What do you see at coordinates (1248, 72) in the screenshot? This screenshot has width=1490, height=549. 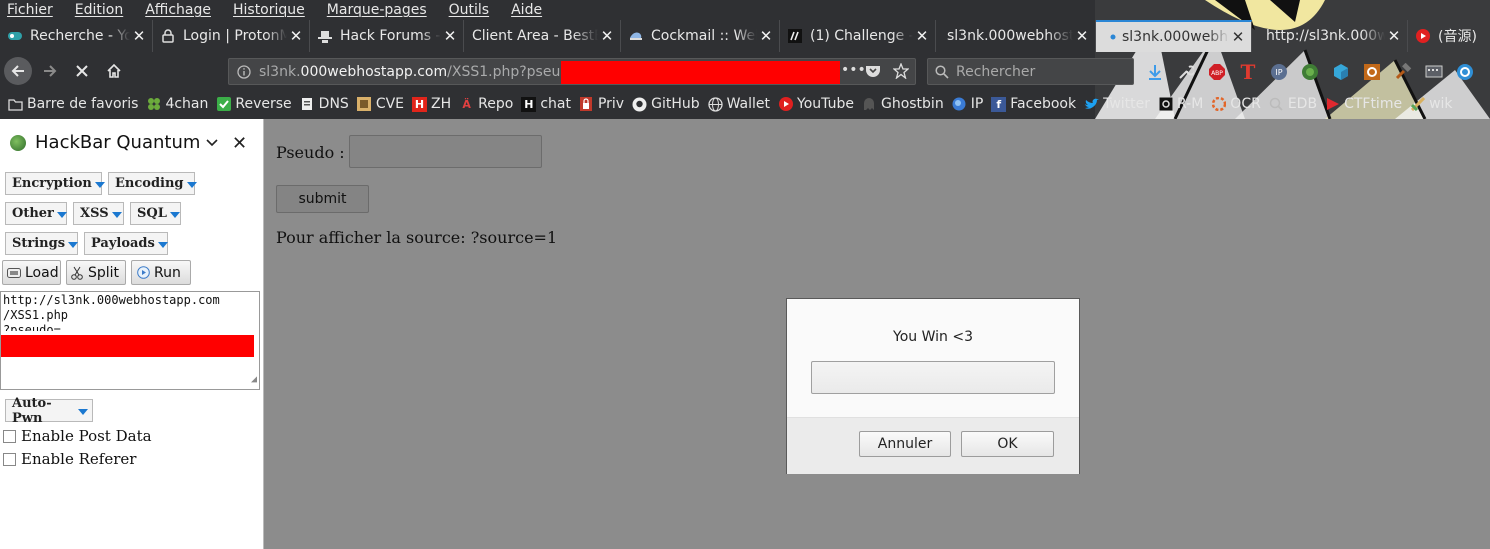 I see `translate-icon: T` at bounding box center [1248, 72].